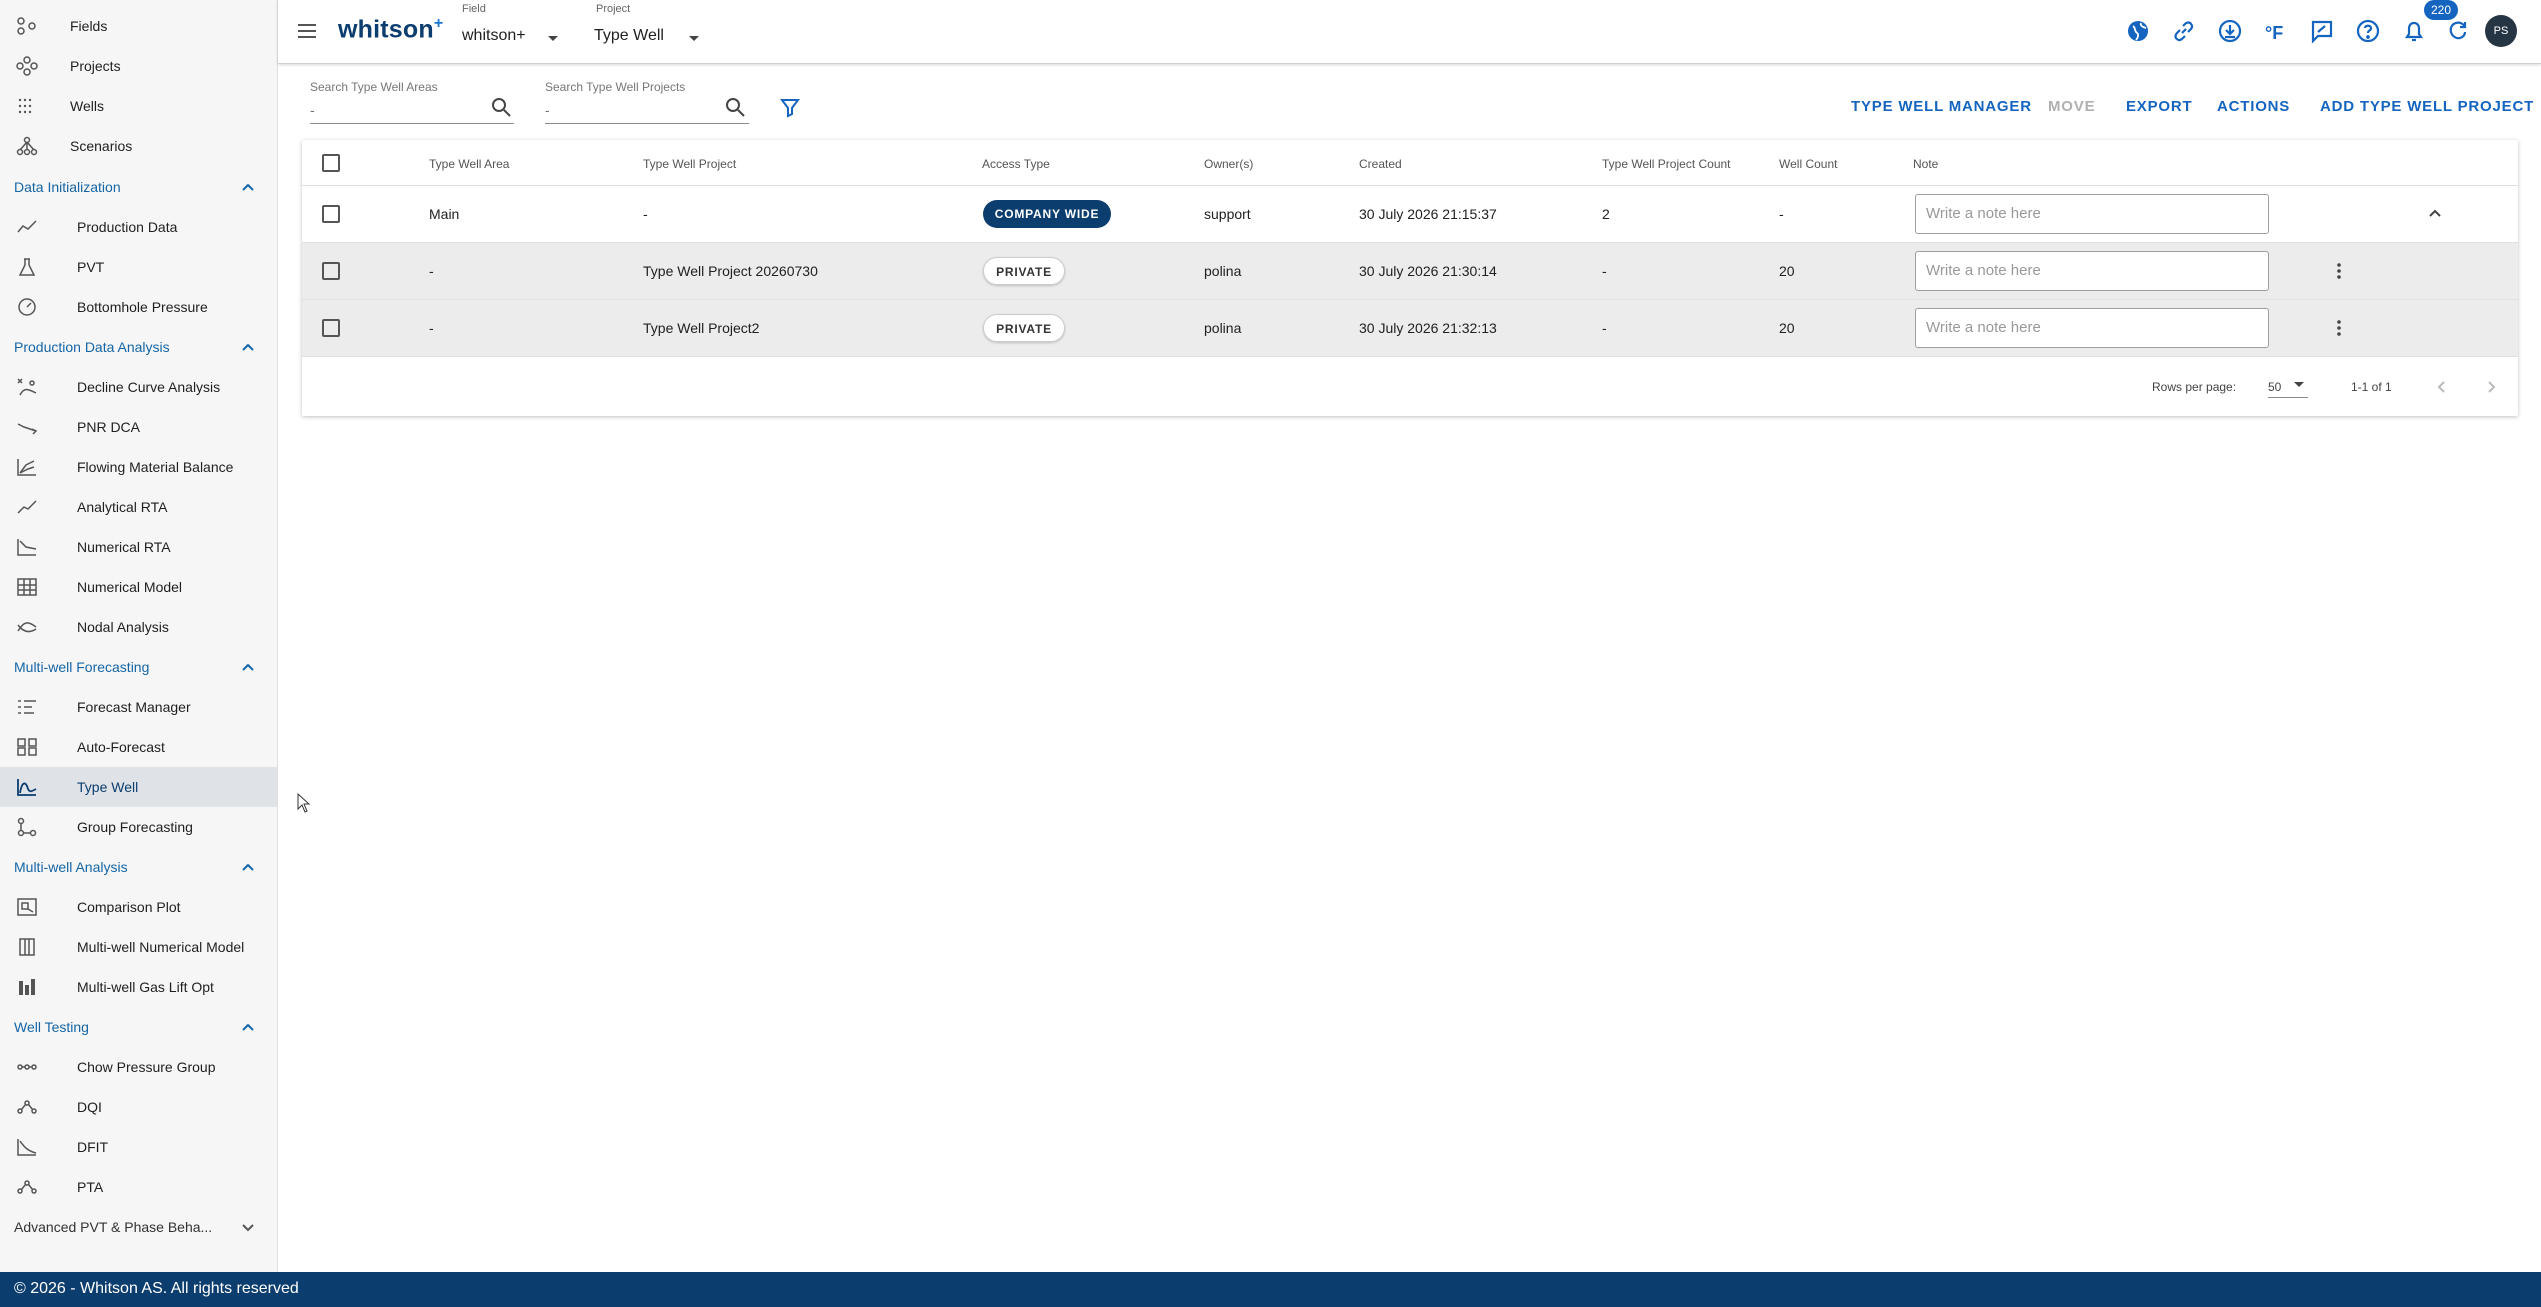  Describe the element at coordinates (2159, 106) in the screenshot. I see `export-button: EXPORT` at that location.